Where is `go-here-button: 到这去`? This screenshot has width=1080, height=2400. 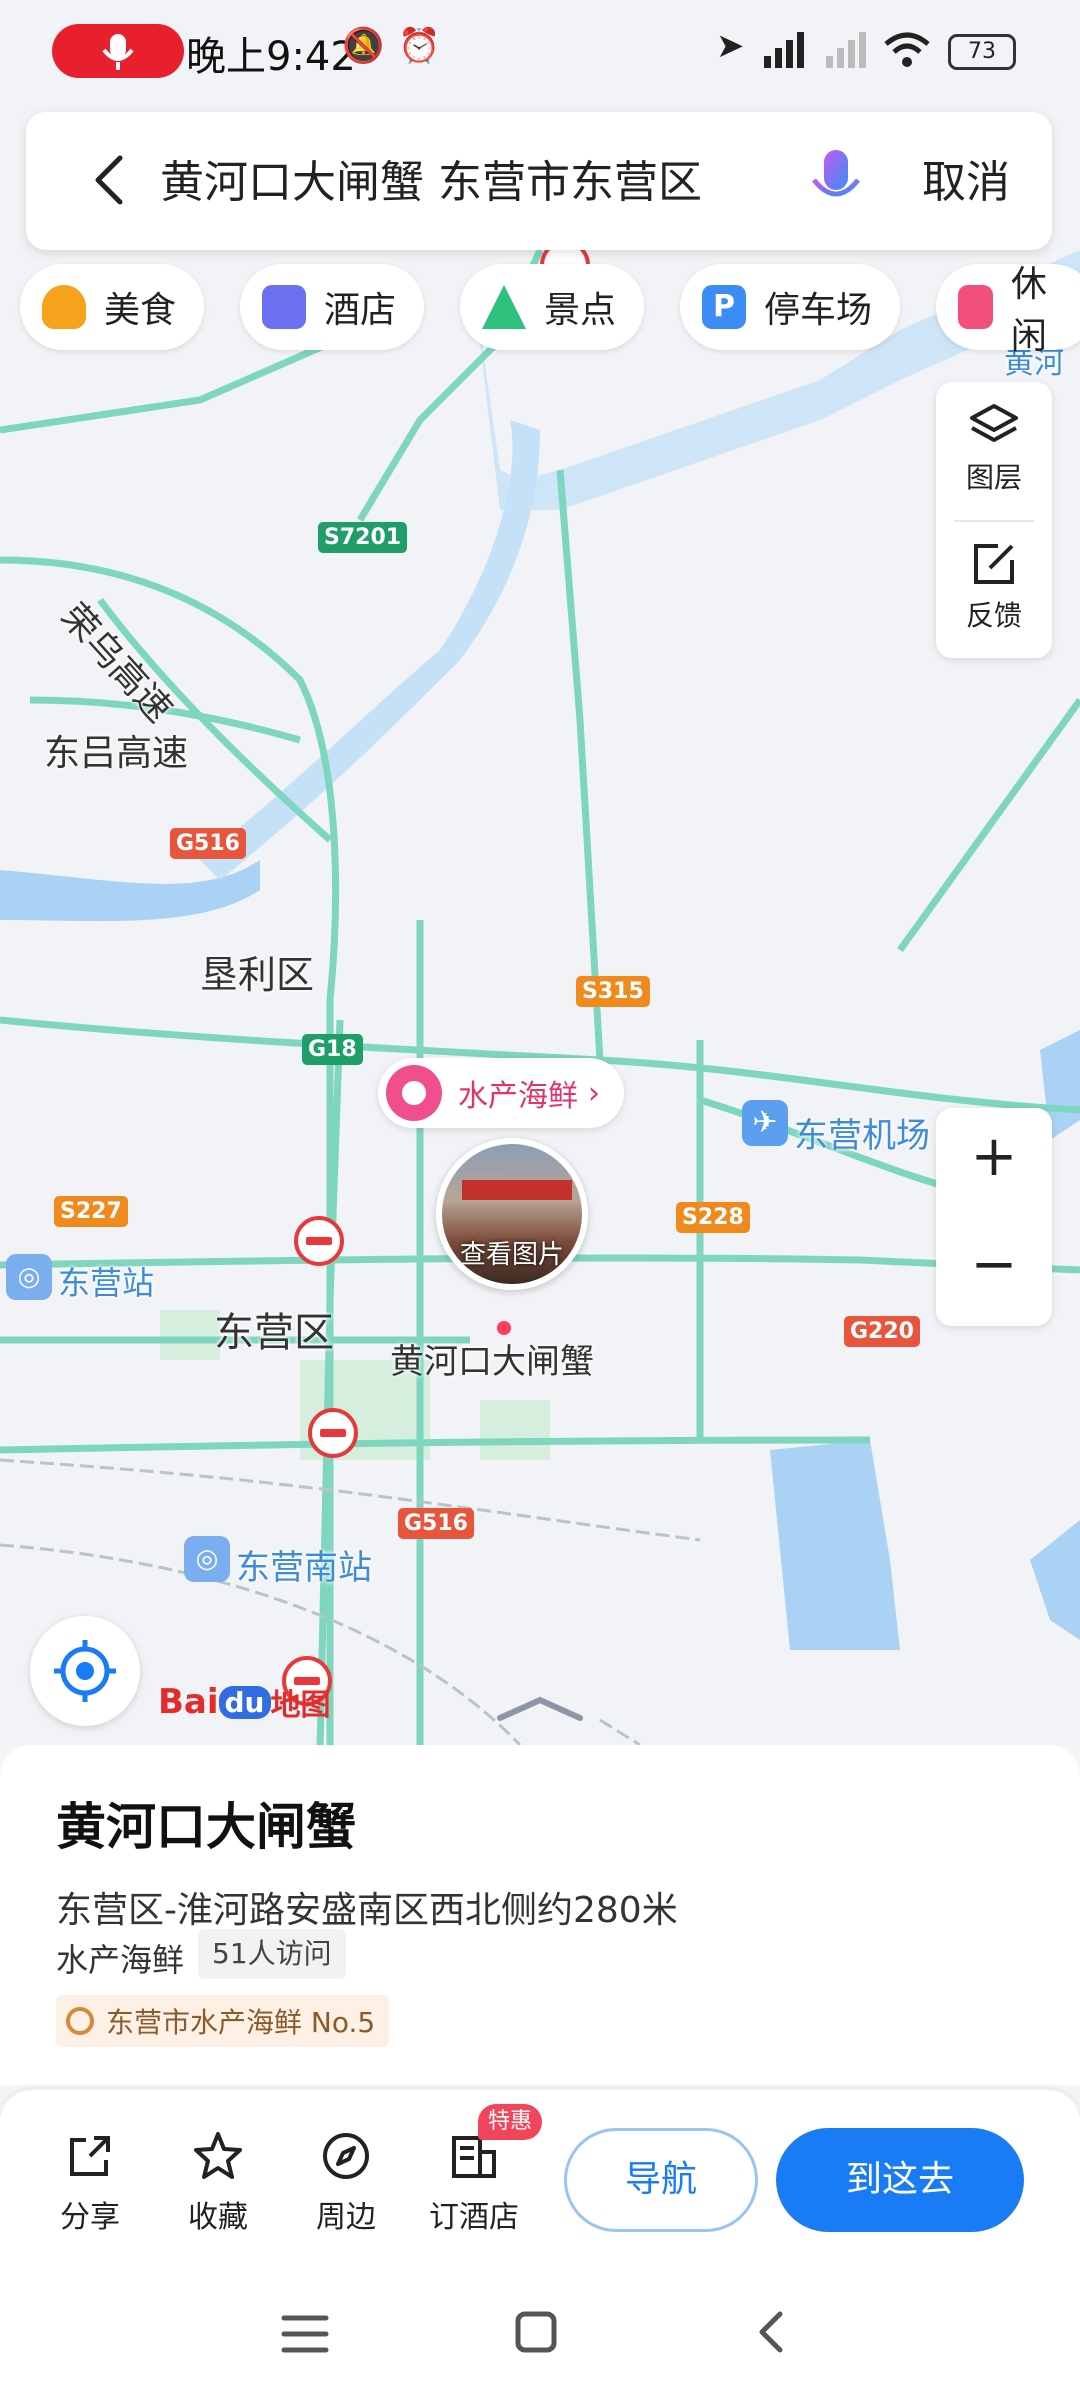 go-here-button: 到这去 is located at coordinates (900, 2180).